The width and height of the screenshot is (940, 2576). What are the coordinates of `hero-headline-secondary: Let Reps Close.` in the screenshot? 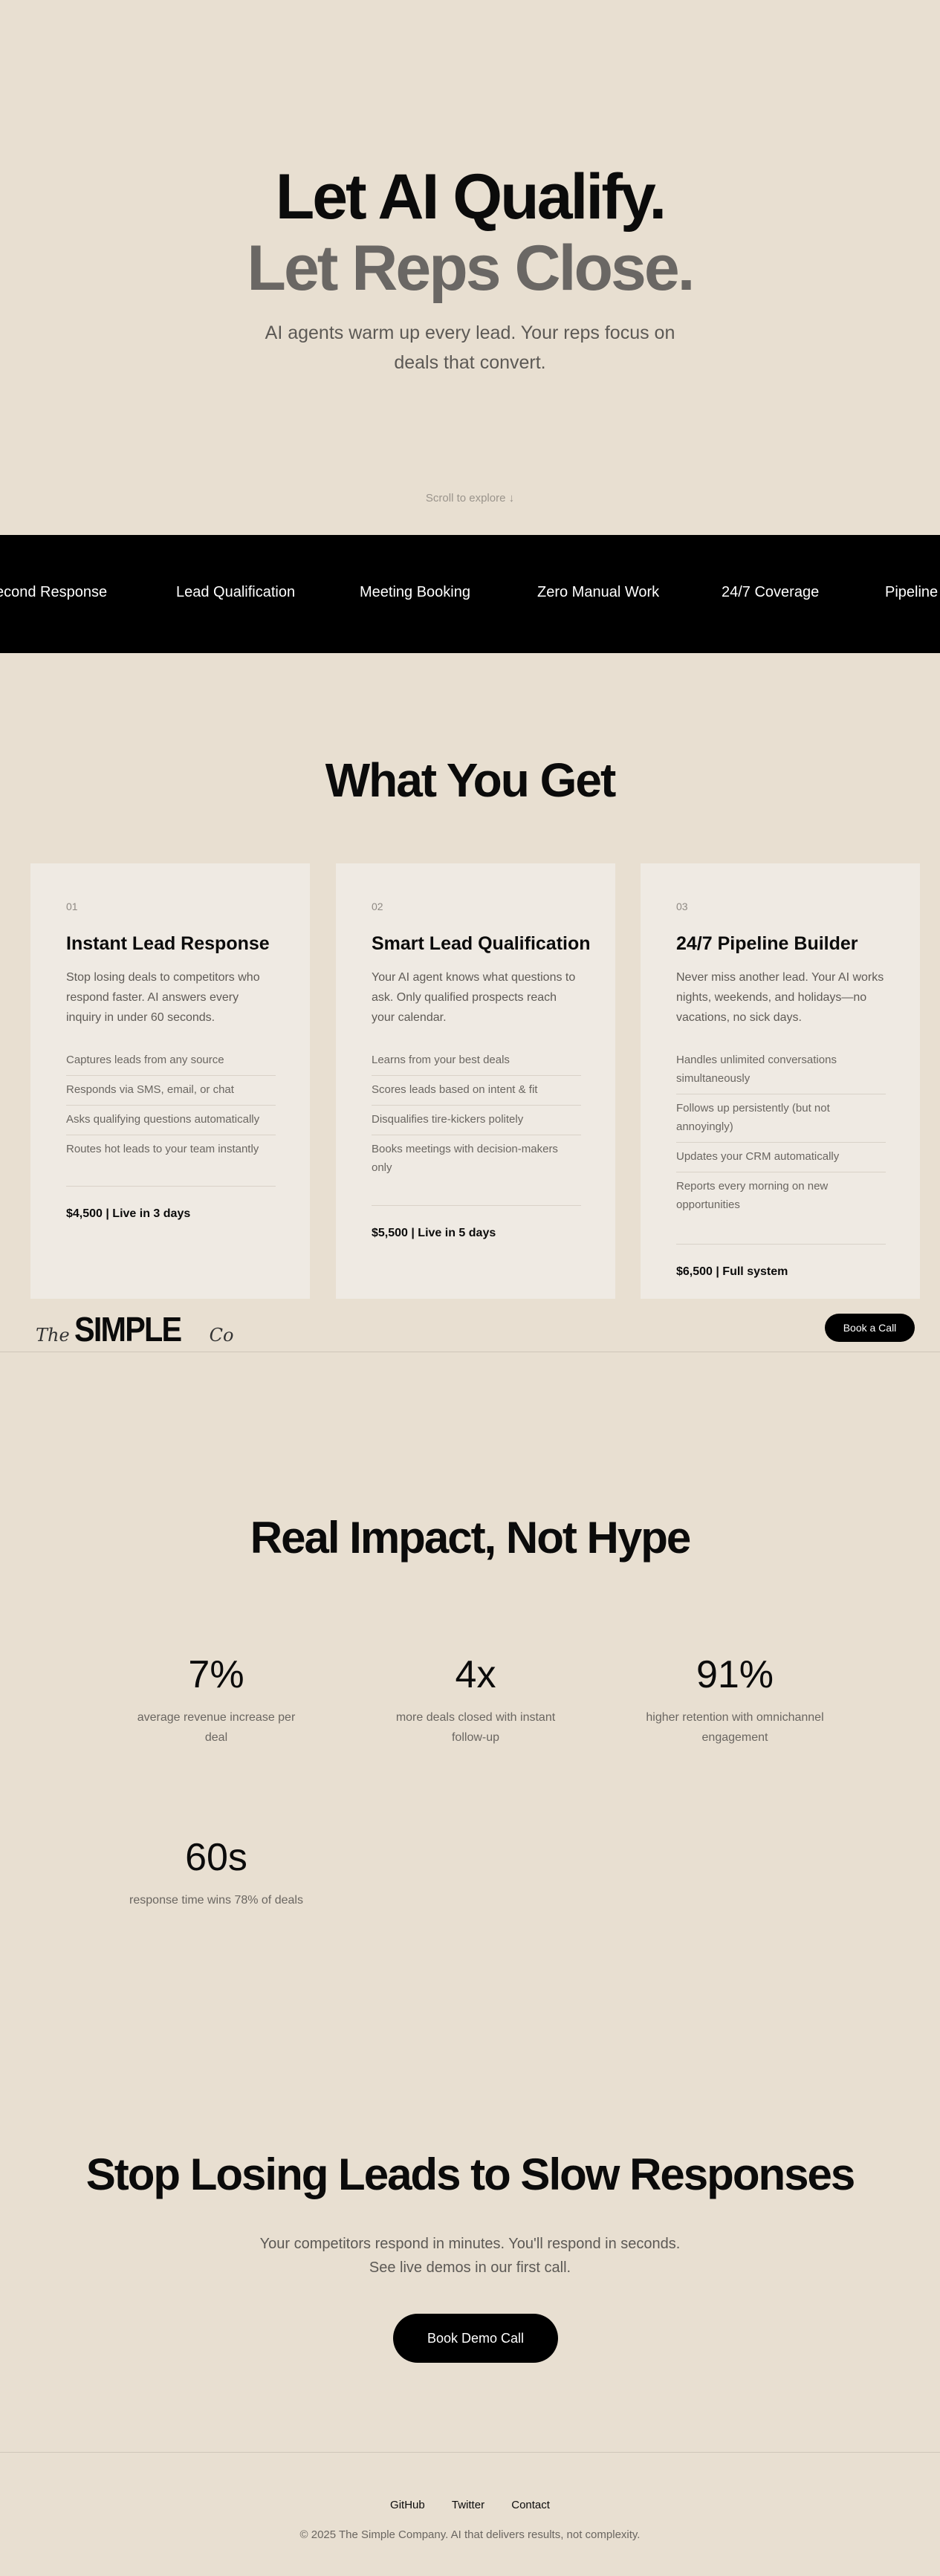 It's located at (471, 268).